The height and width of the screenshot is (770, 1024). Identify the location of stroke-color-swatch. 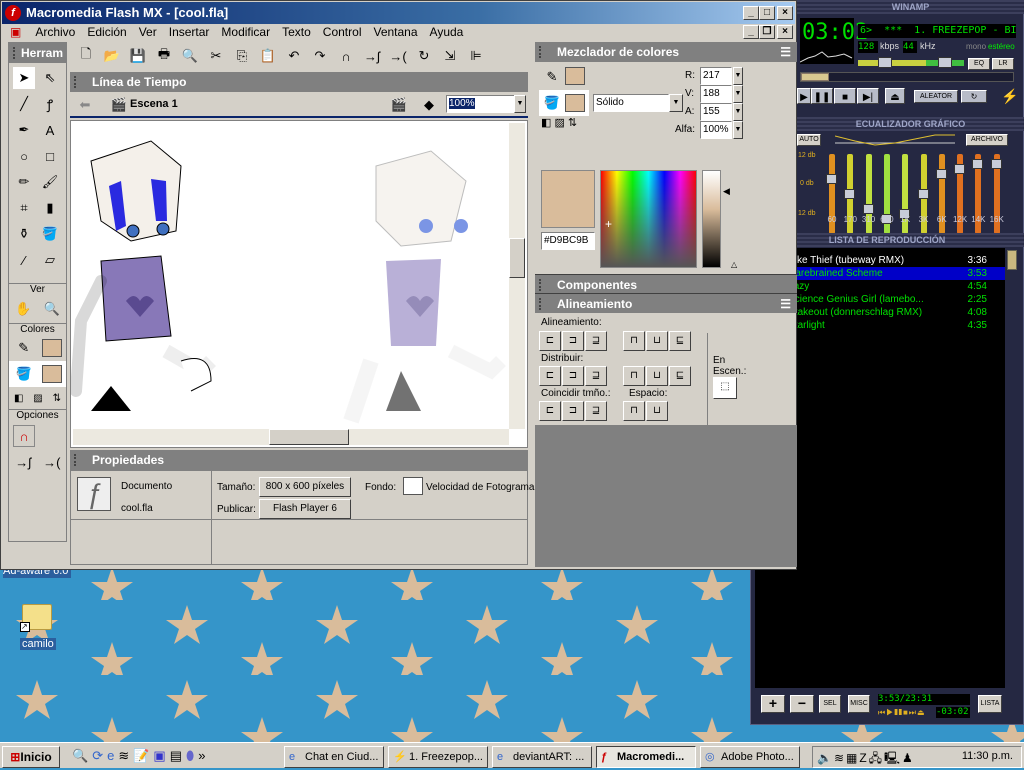
(52, 348).